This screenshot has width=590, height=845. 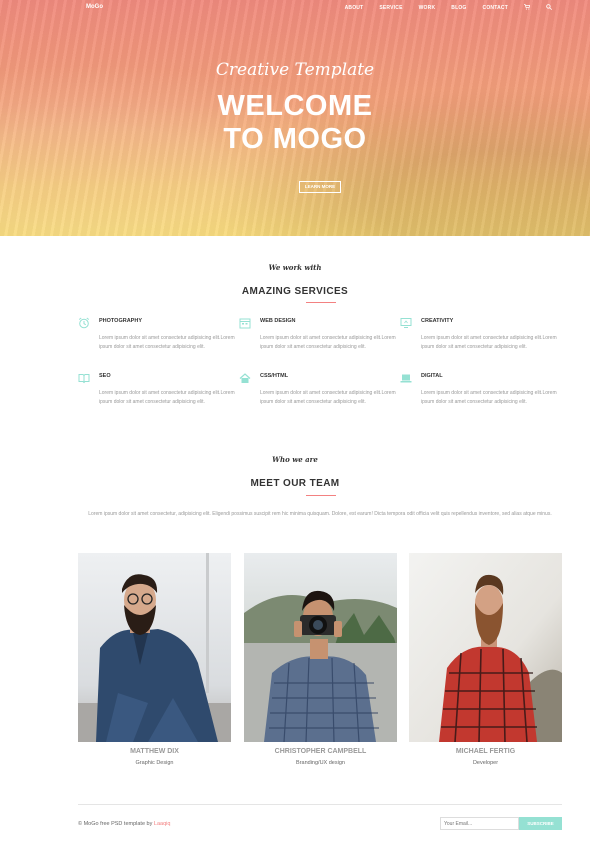 What do you see at coordinates (406, 378) in the screenshot?
I see `laptop-icon` at bounding box center [406, 378].